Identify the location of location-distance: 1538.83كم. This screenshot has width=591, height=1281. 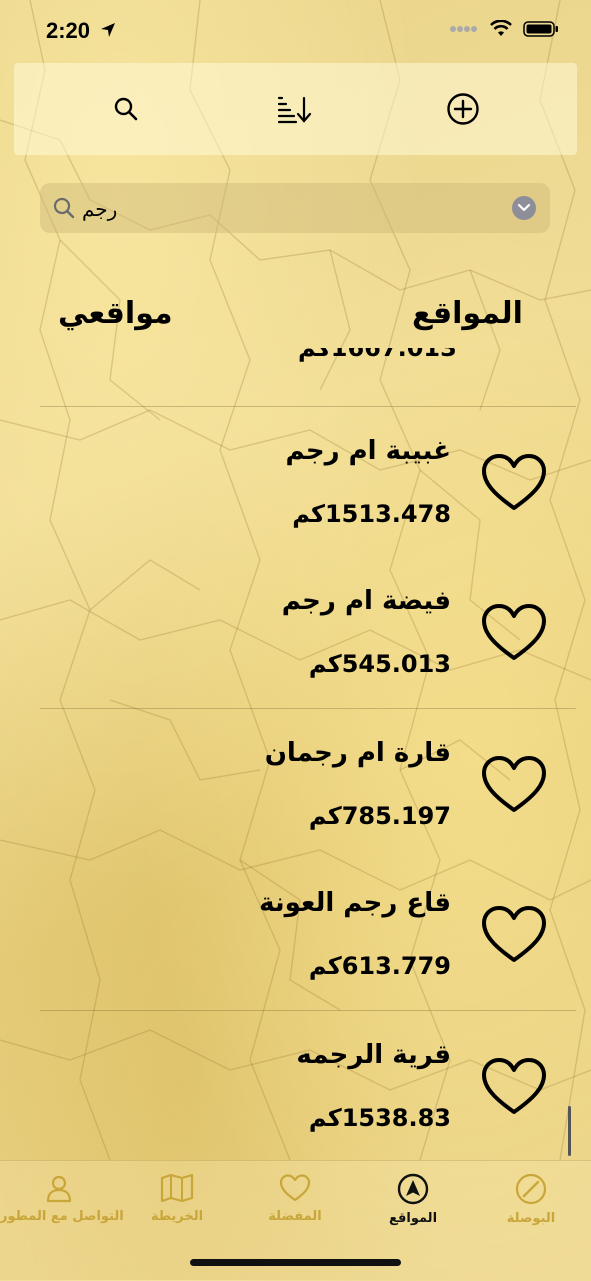
(379, 1118).